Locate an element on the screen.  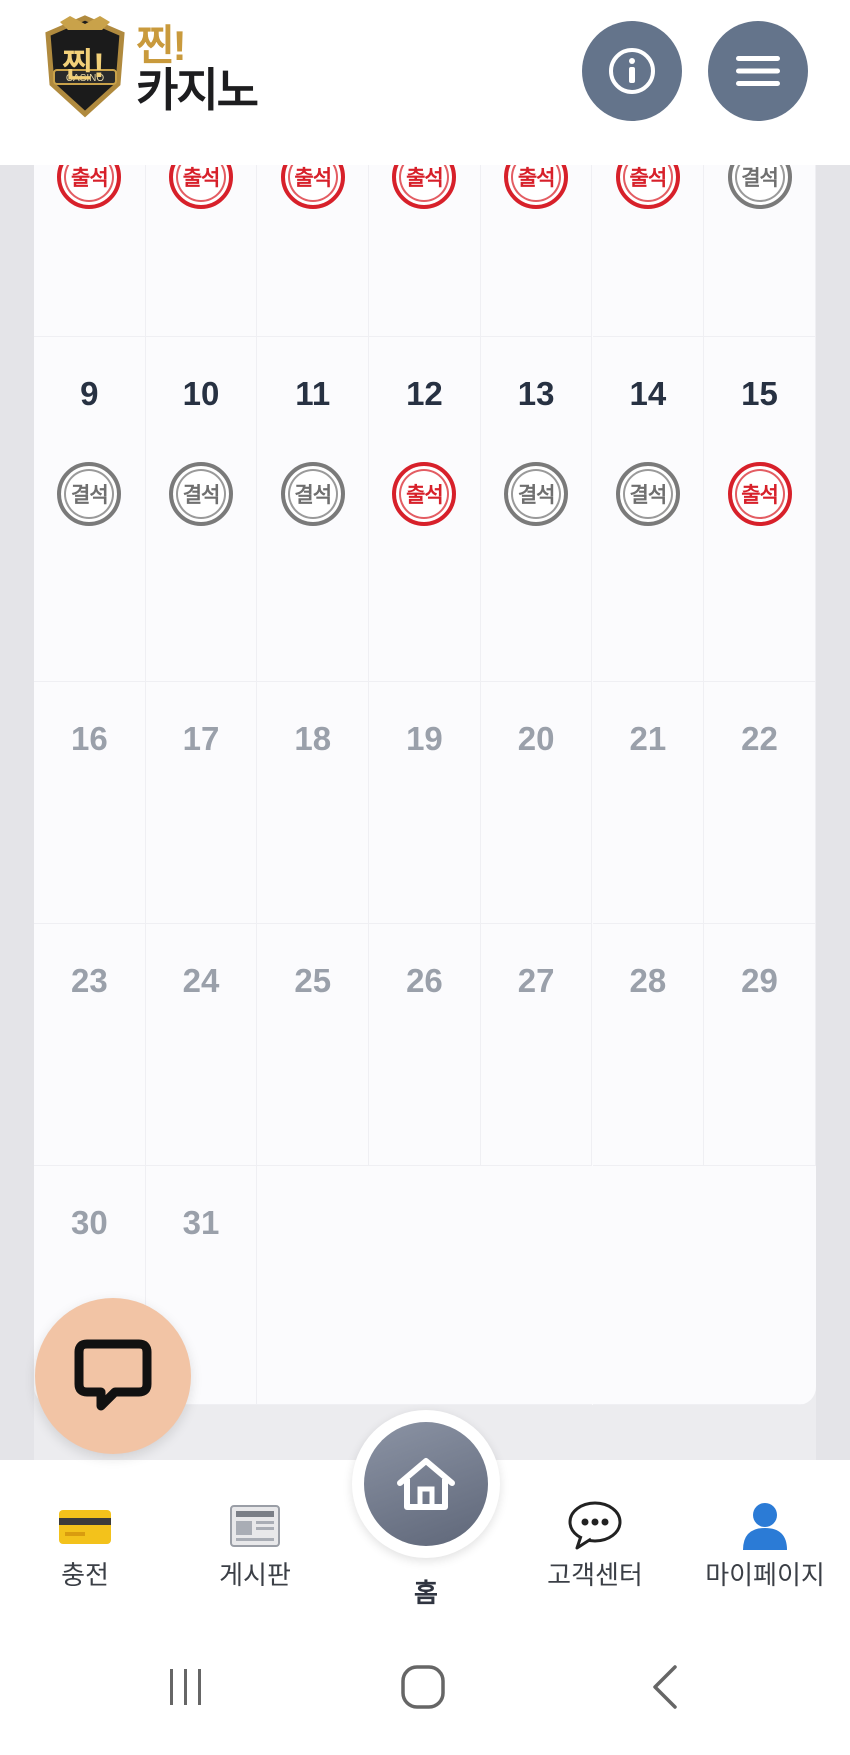
calendar-day-cell: 22 is located at coordinates (760, 803).